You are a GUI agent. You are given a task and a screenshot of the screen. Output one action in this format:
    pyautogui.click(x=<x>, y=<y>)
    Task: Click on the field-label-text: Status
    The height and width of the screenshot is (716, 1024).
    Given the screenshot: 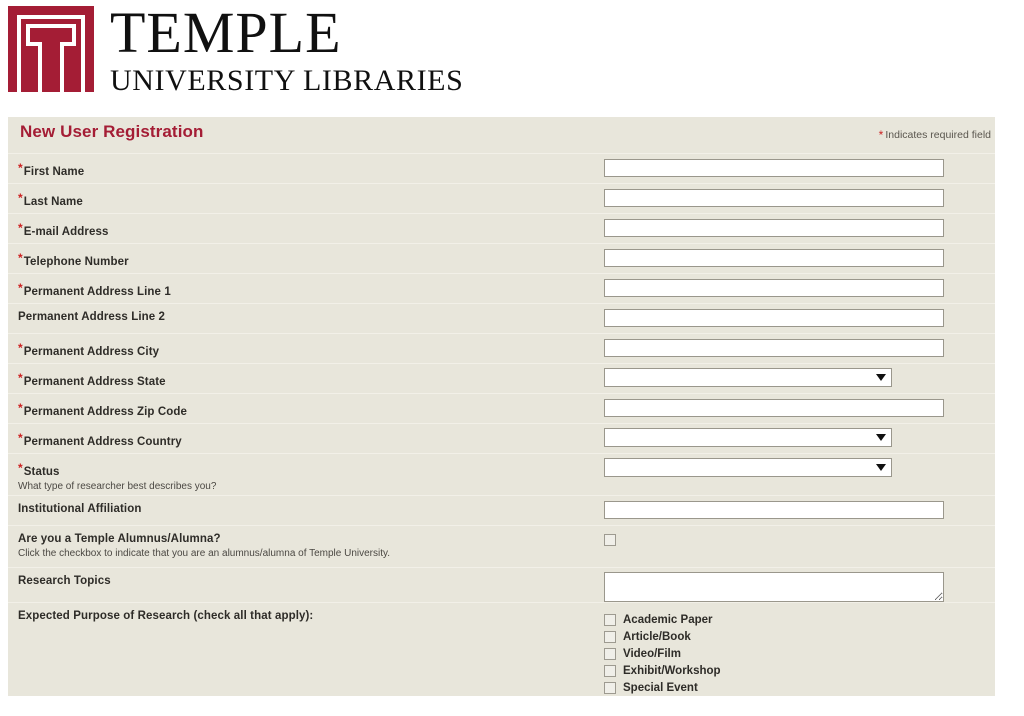 What is the action you would take?
    pyautogui.click(x=41, y=472)
    